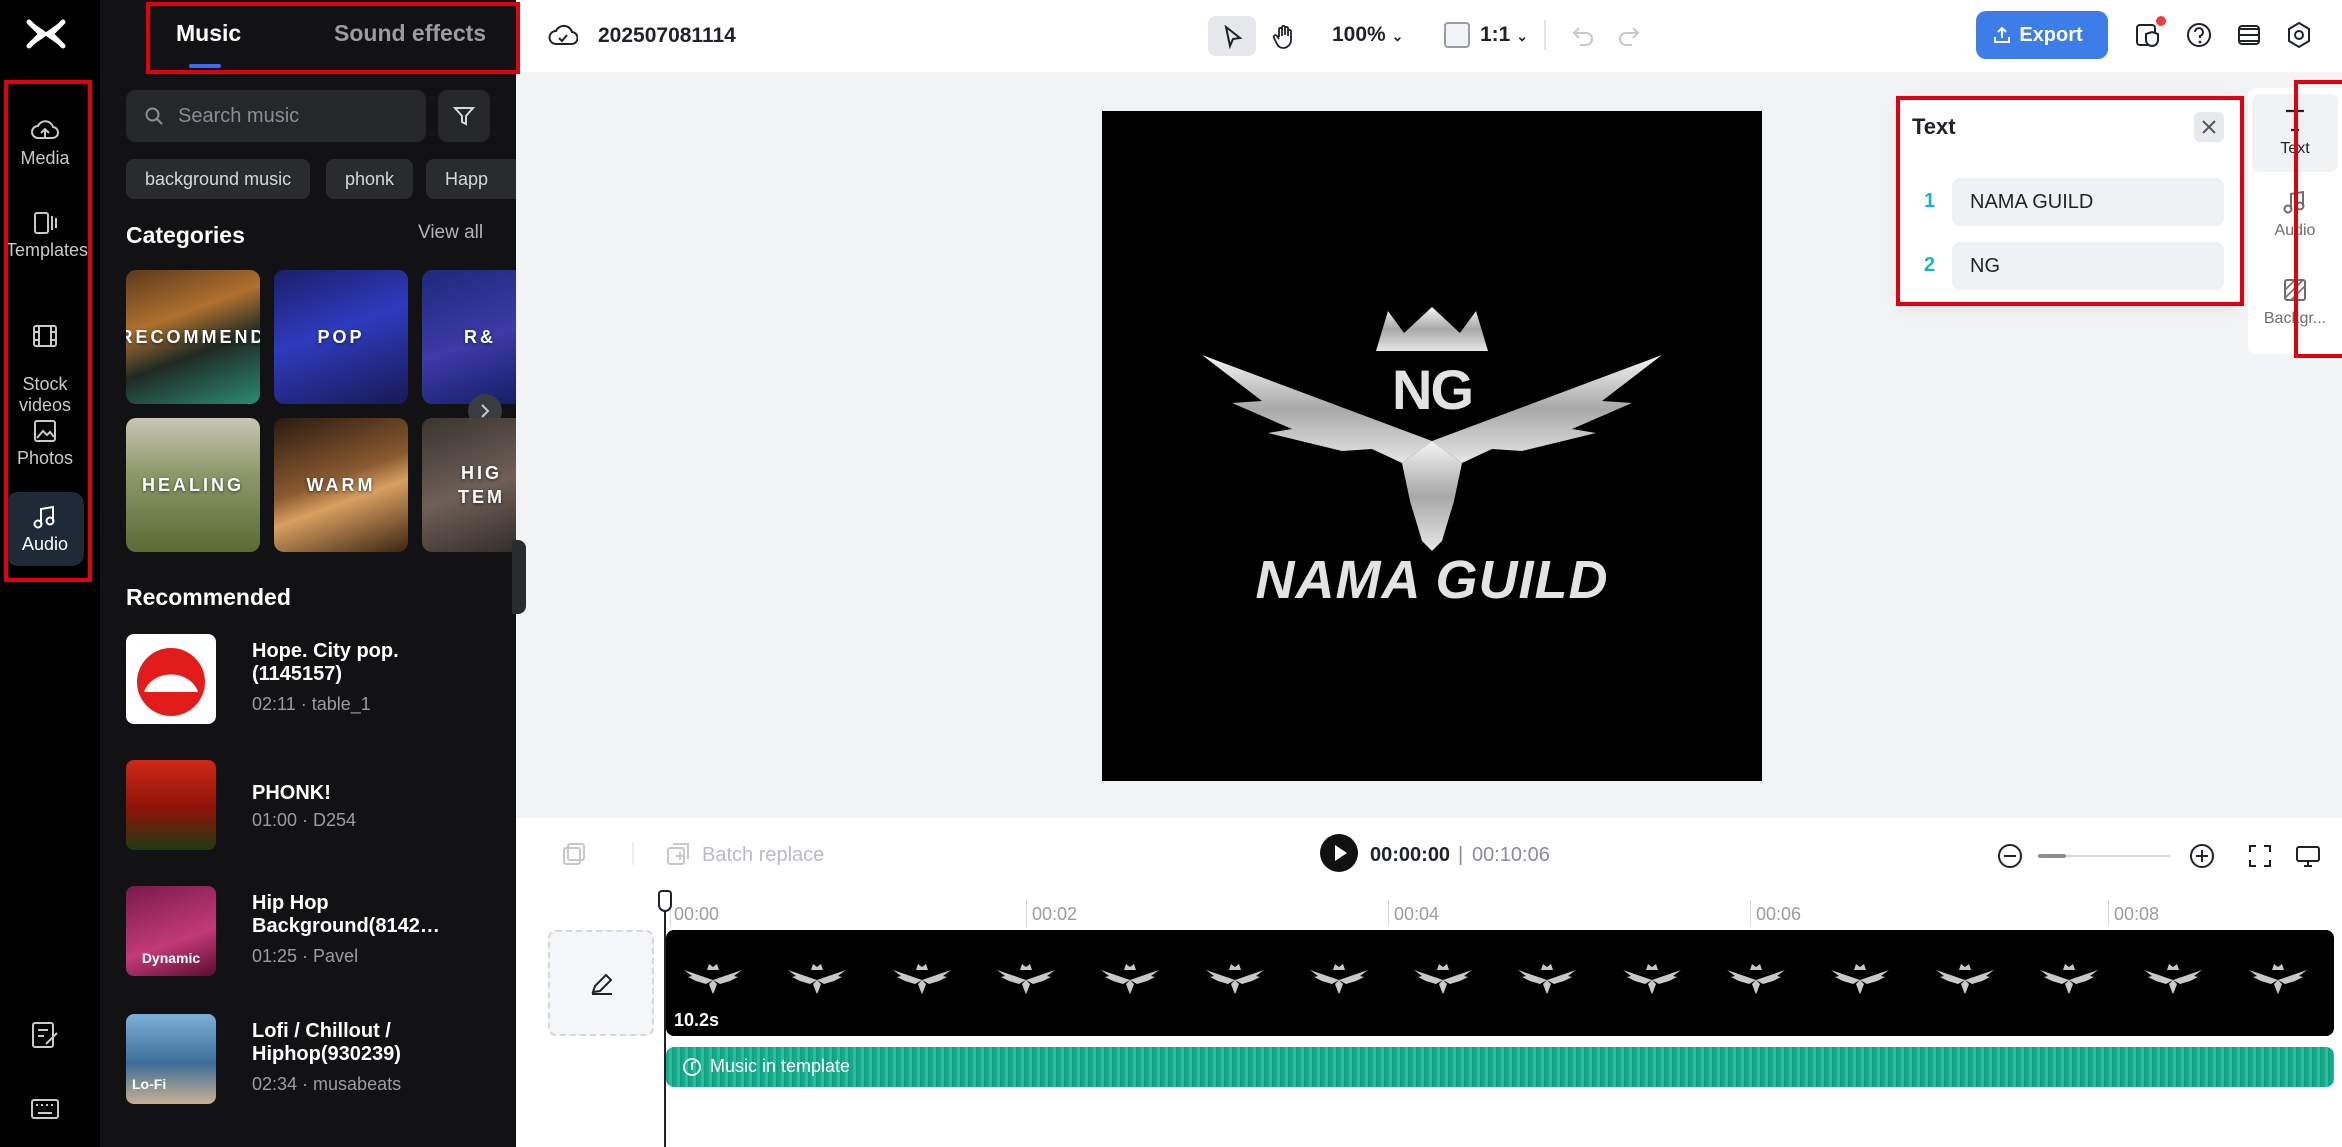 Image resolution: width=2342 pixels, height=1147 pixels. I want to click on batch-replace-icon, so click(678, 854).